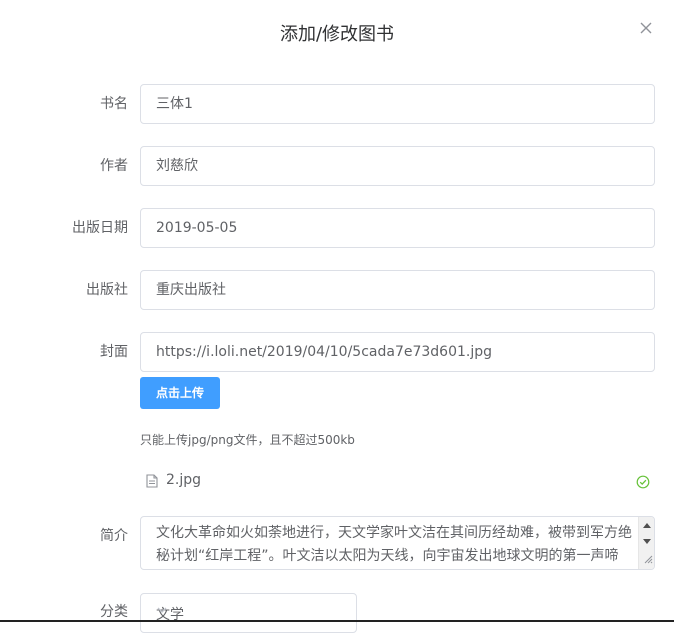 This screenshot has height=633, width=674. I want to click on press-value: 重庆出版社, so click(191, 290).